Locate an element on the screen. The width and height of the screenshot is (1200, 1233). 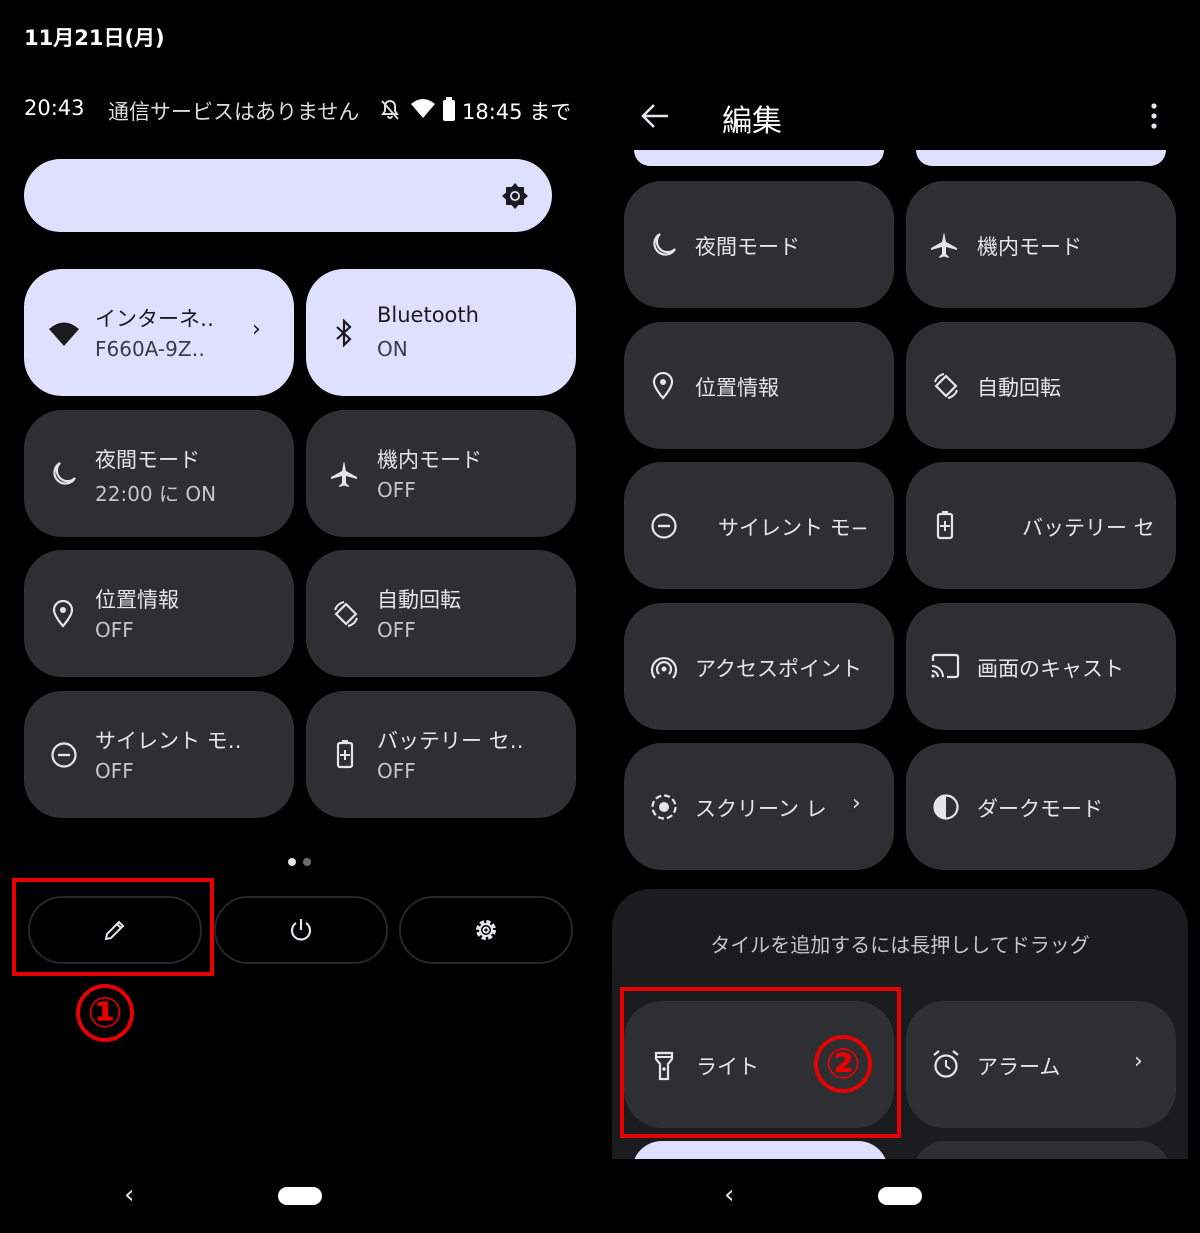
tile-internet: インターネ‥ F660A-9Z‥ › is located at coordinates (159, 332).